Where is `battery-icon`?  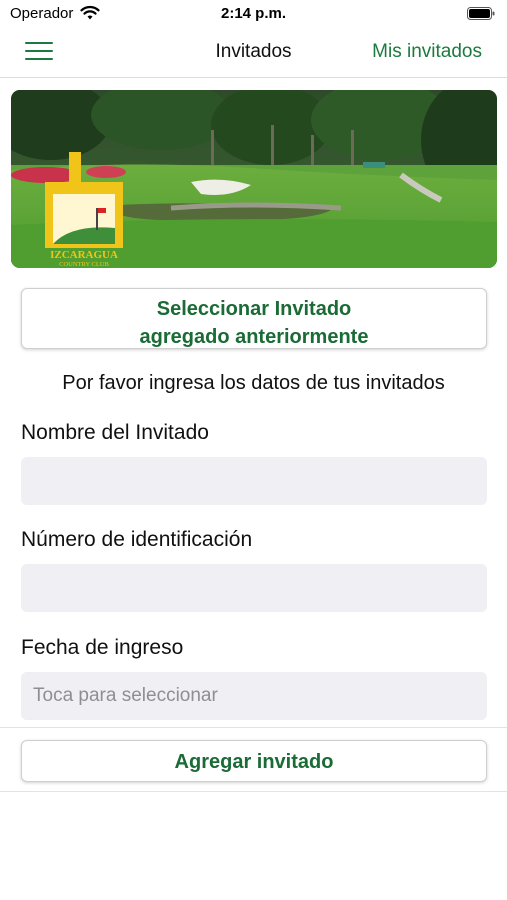 battery-icon is located at coordinates (481, 13).